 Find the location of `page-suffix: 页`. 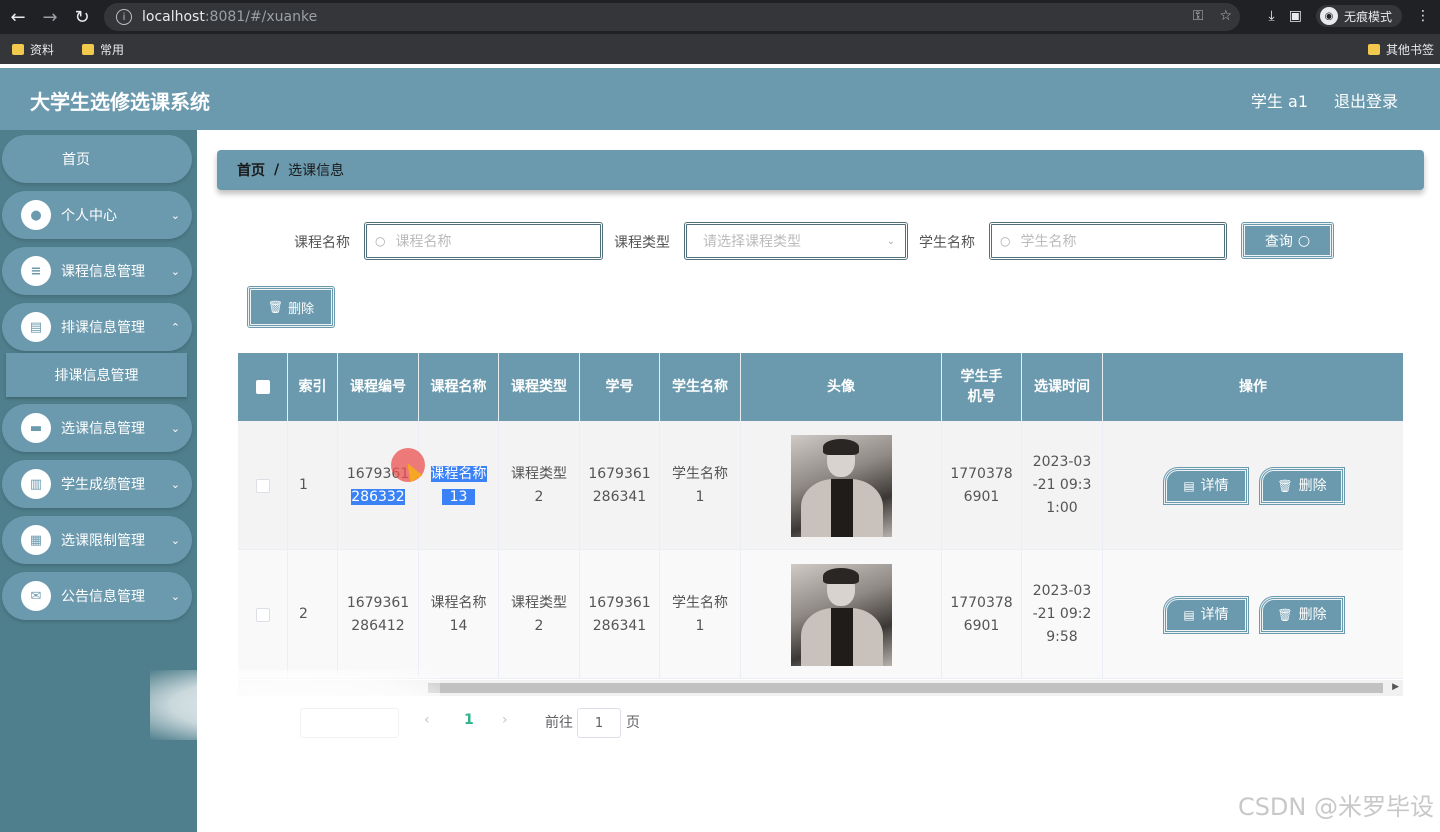

page-suffix: 页 is located at coordinates (633, 723).